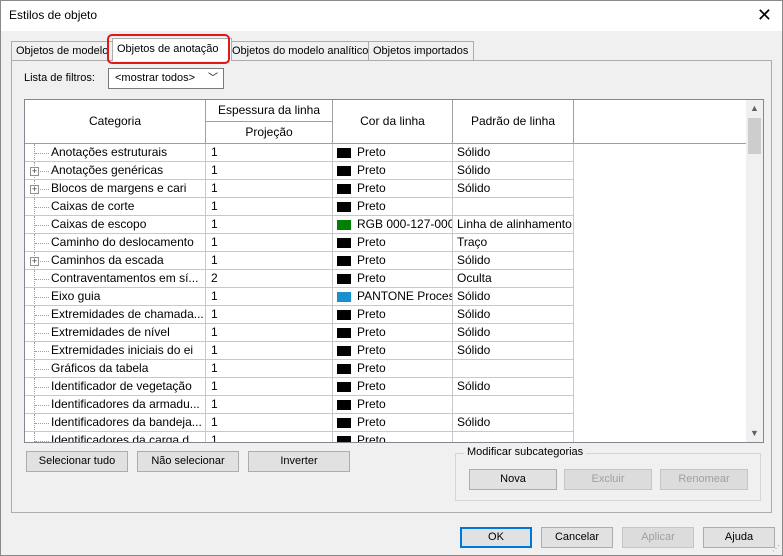 The height and width of the screenshot is (556, 783). What do you see at coordinates (421, 50) in the screenshot?
I see `tab-objetos-importados: Objetos importados` at bounding box center [421, 50].